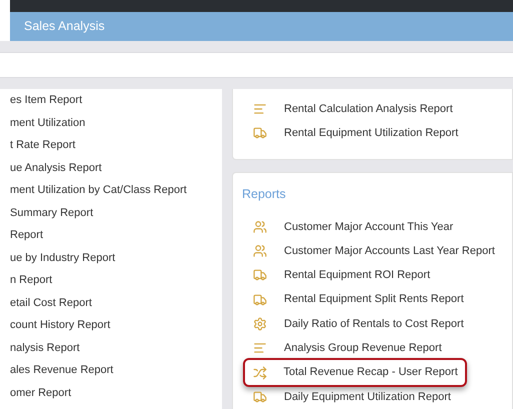  What do you see at coordinates (371, 372) in the screenshot?
I see `report-link: Total Revenue Recap - User Report` at bounding box center [371, 372].